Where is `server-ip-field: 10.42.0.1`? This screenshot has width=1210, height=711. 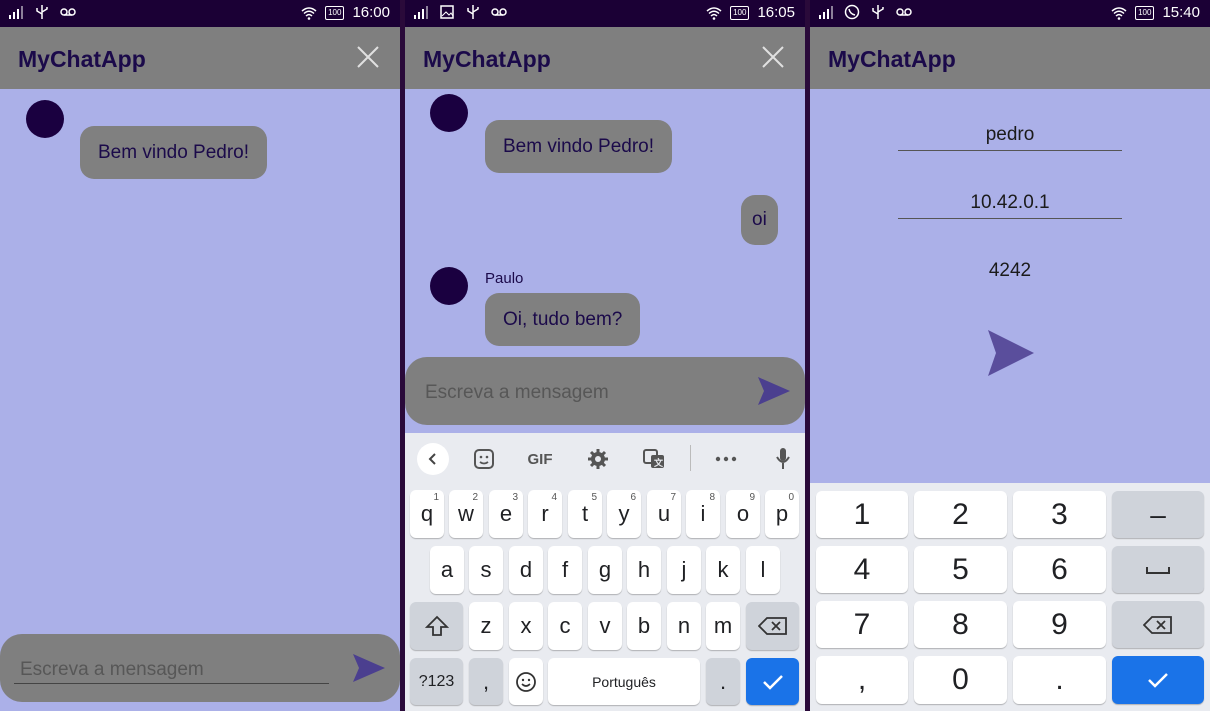 server-ip-field: 10.42.0.1 is located at coordinates (1010, 205).